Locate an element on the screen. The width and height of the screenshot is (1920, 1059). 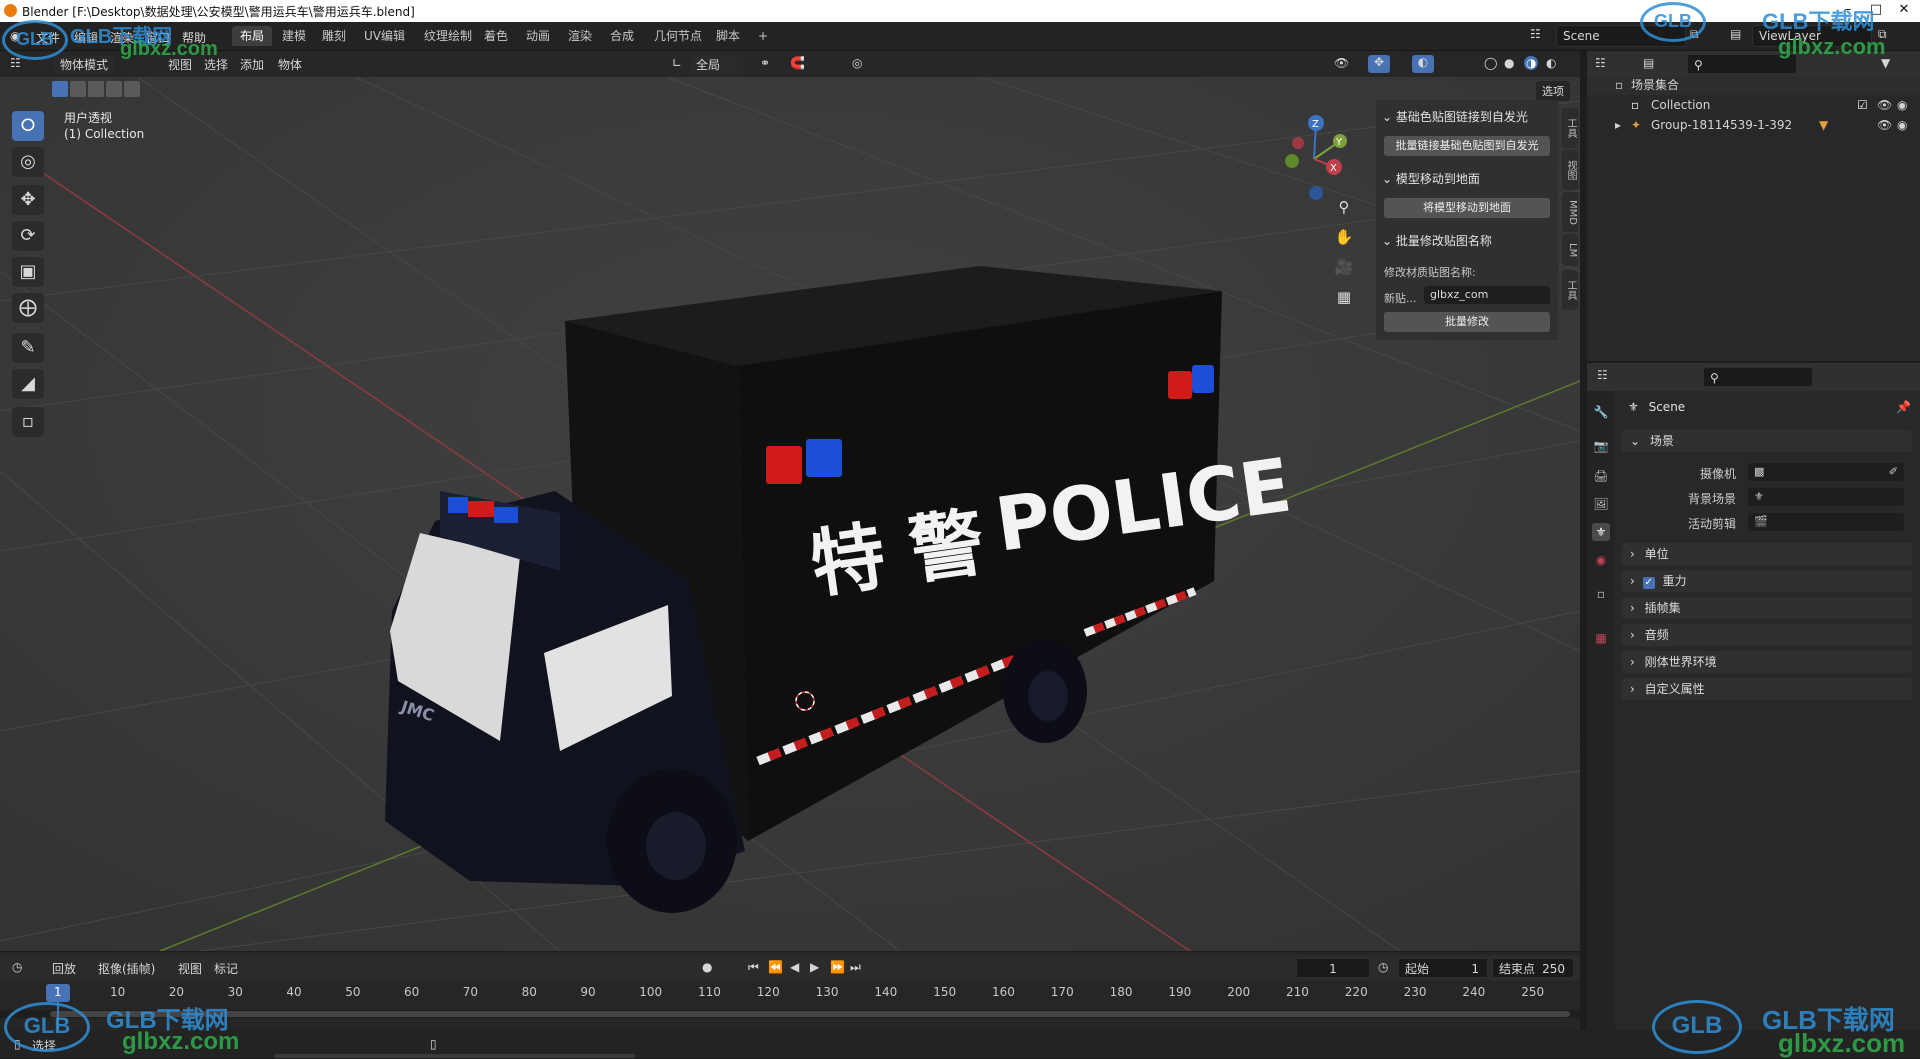
marker-menu: 标记 is located at coordinates (226, 968).